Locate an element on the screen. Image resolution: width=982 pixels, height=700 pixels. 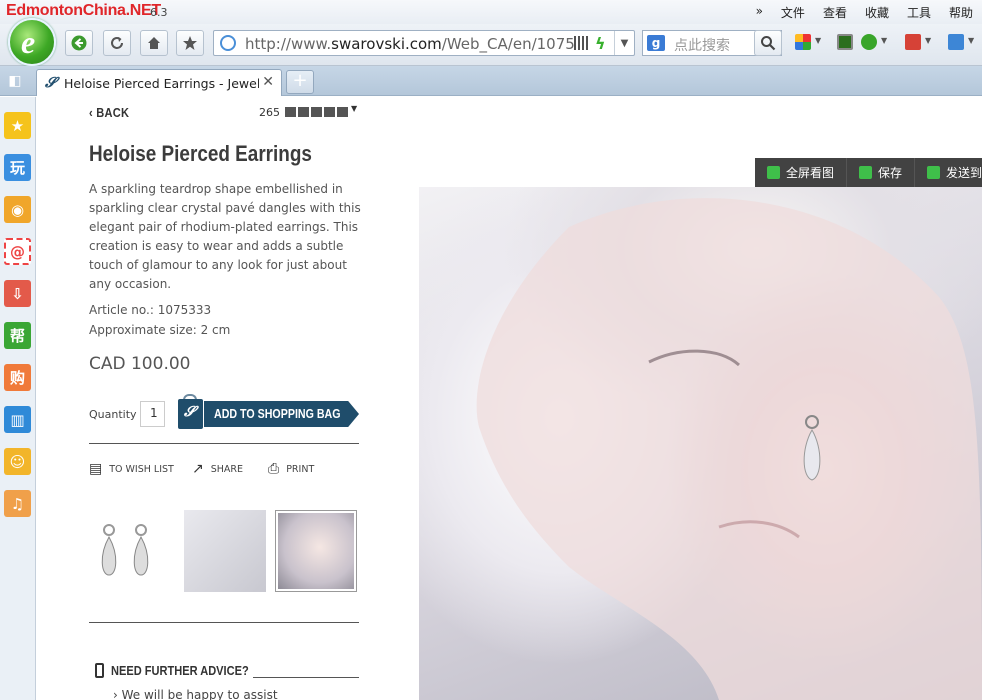
thumbnail-model-profile is located at coordinates (316, 551).